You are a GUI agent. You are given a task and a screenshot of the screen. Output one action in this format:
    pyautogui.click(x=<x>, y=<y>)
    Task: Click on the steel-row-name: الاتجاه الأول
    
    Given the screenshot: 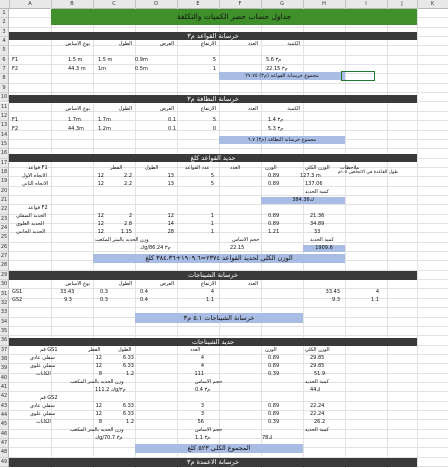 What is the action you would take?
    pyautogui.click(x=34, y=176)
    